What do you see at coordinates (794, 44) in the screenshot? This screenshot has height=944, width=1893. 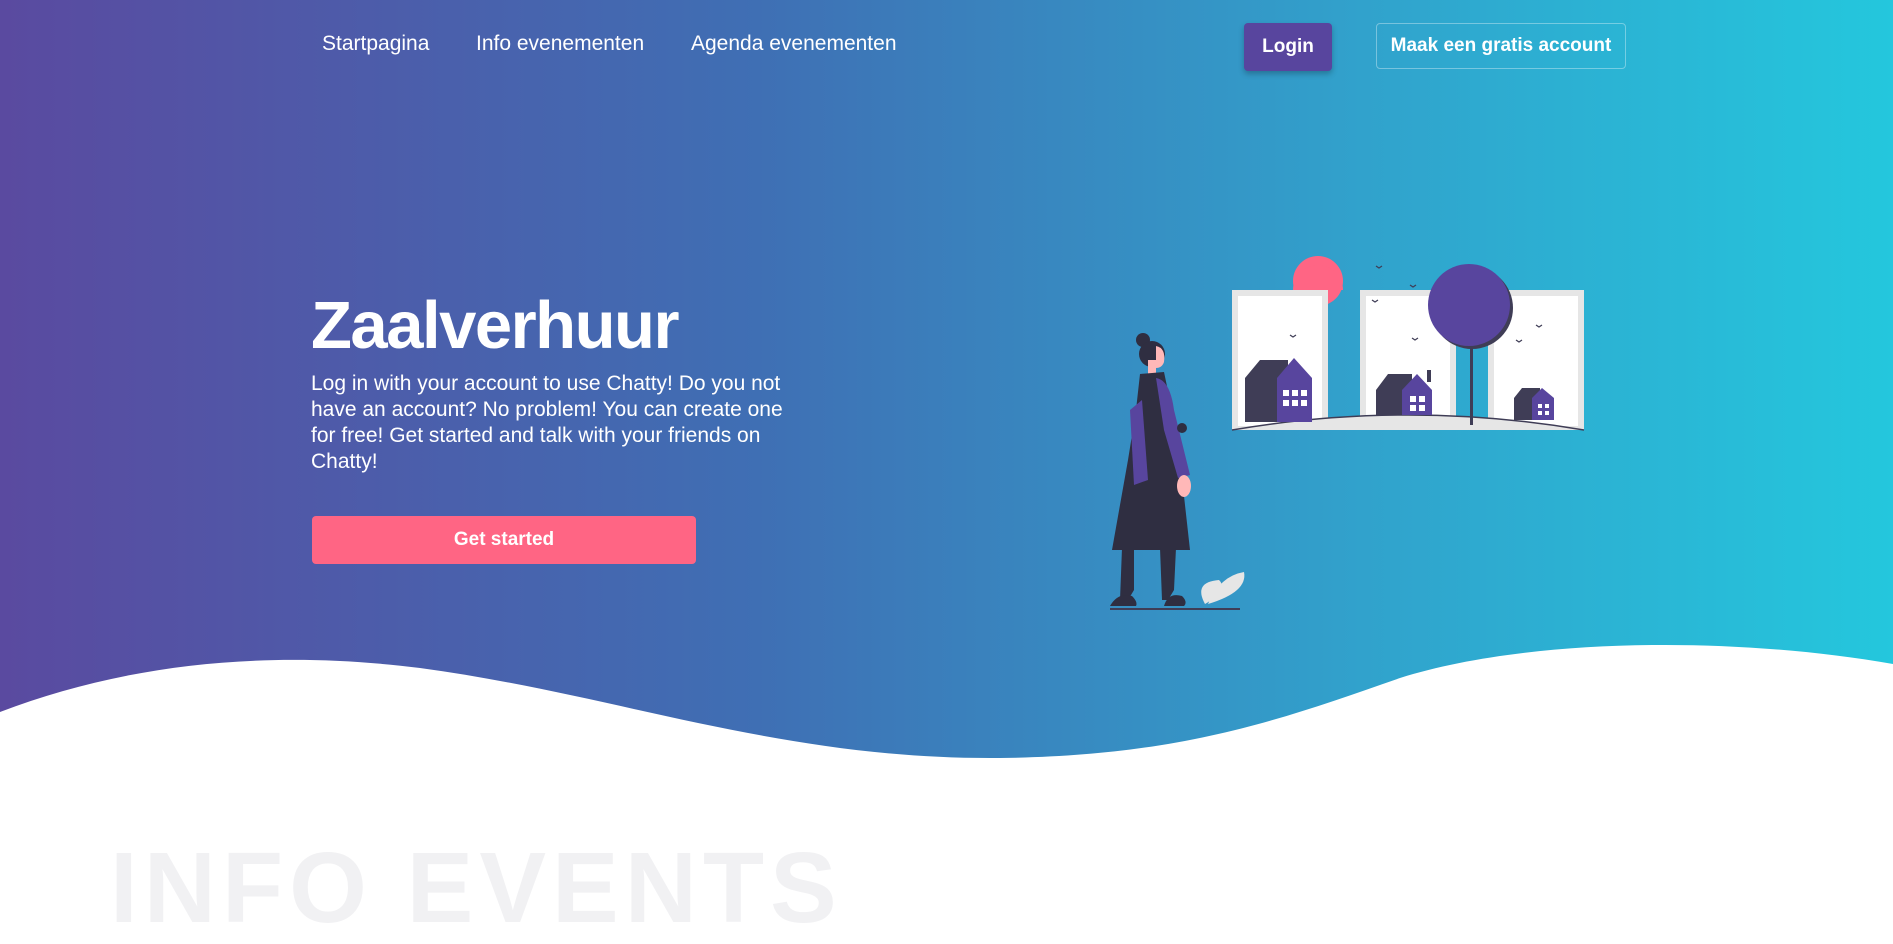 I see `nav-link-agenda-evenementen: Agenda evenementen` at bounding box center [794, 44].